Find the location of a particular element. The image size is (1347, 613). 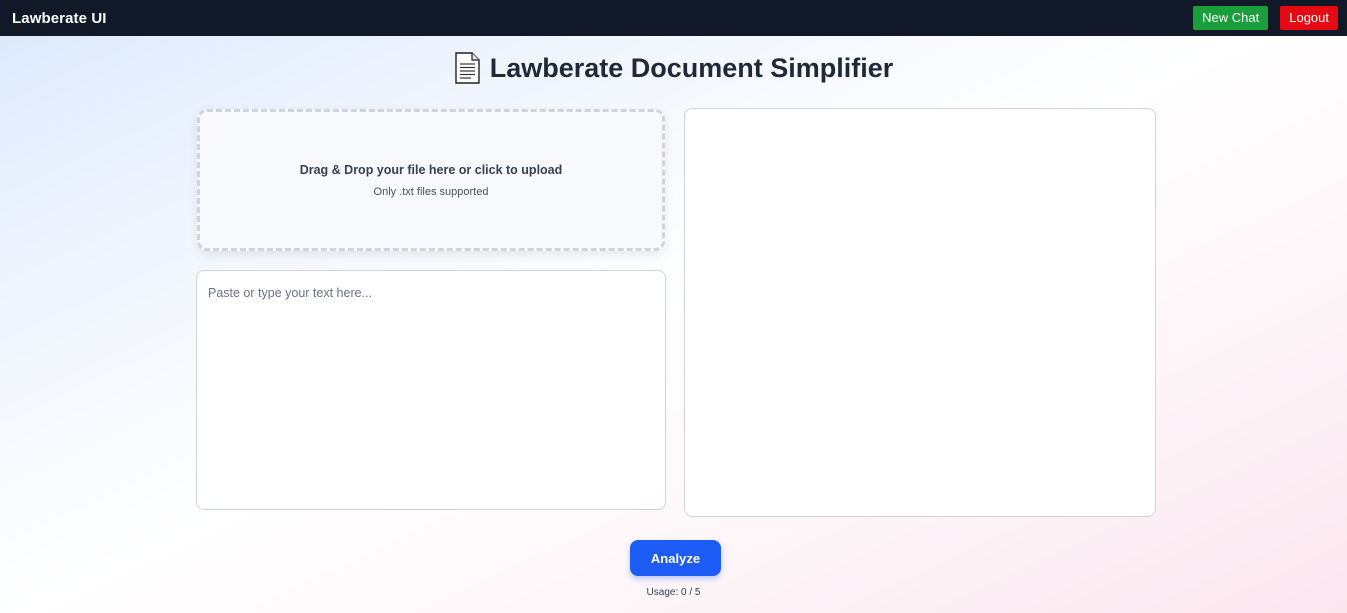

nav-actions: New Chat Logout is located at coordinates (1265, 18).